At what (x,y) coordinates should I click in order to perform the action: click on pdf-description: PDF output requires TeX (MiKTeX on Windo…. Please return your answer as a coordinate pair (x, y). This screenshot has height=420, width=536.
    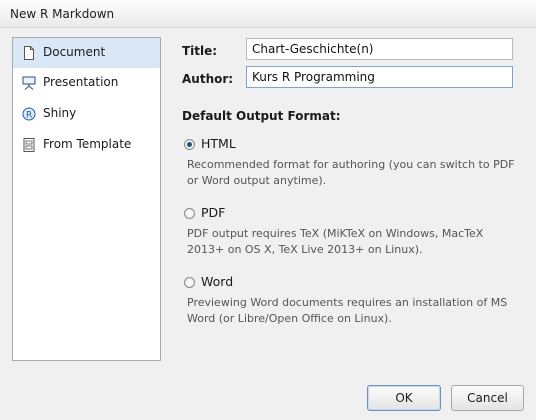
    Looking at the image, I should click on (335, 241).